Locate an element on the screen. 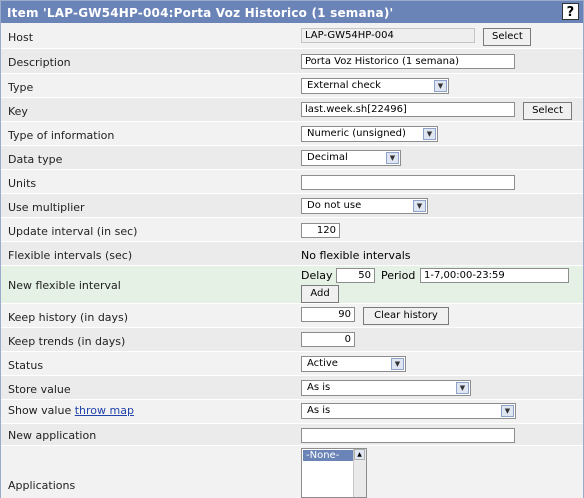 The height and width of the screenshot is (498, 584). status-label: Status is located at coordinates (26, 365).